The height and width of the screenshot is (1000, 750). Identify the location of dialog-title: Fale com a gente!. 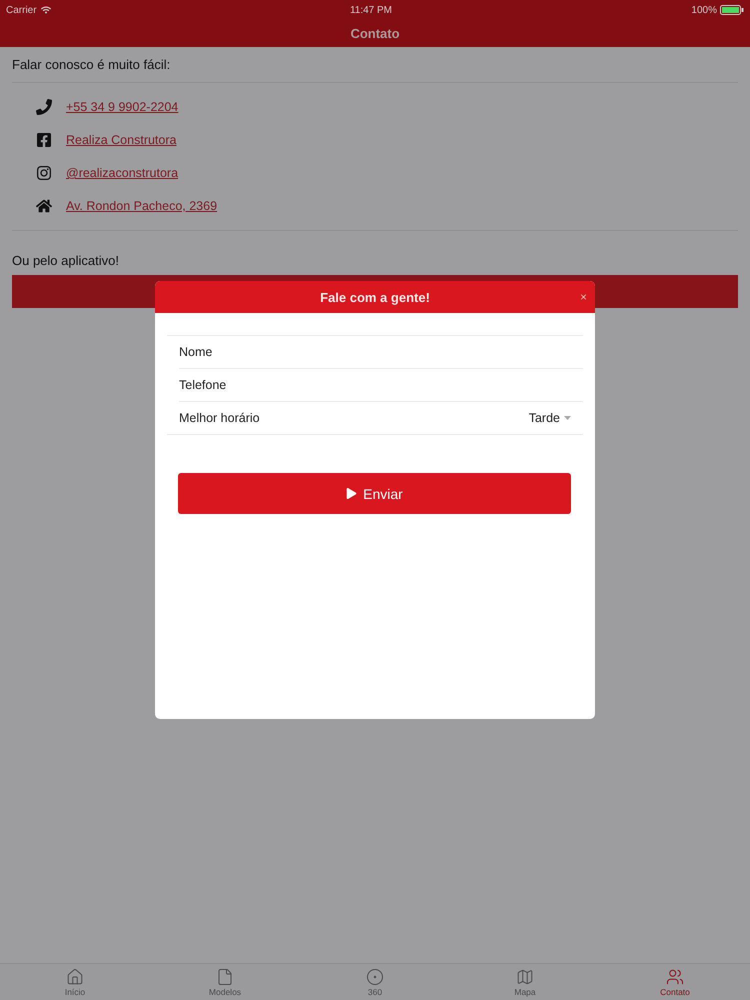
(375, 297).